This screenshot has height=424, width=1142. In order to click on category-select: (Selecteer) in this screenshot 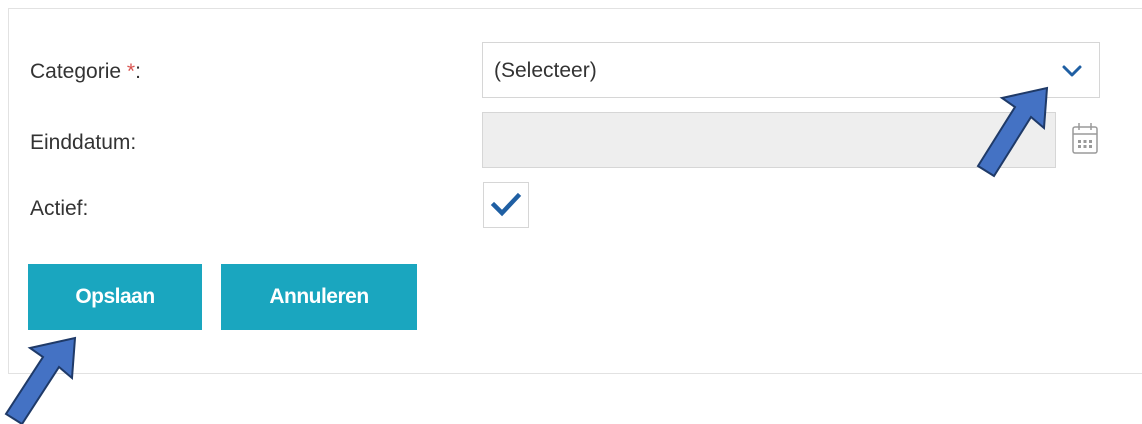, I will do `click(791, 70)`.